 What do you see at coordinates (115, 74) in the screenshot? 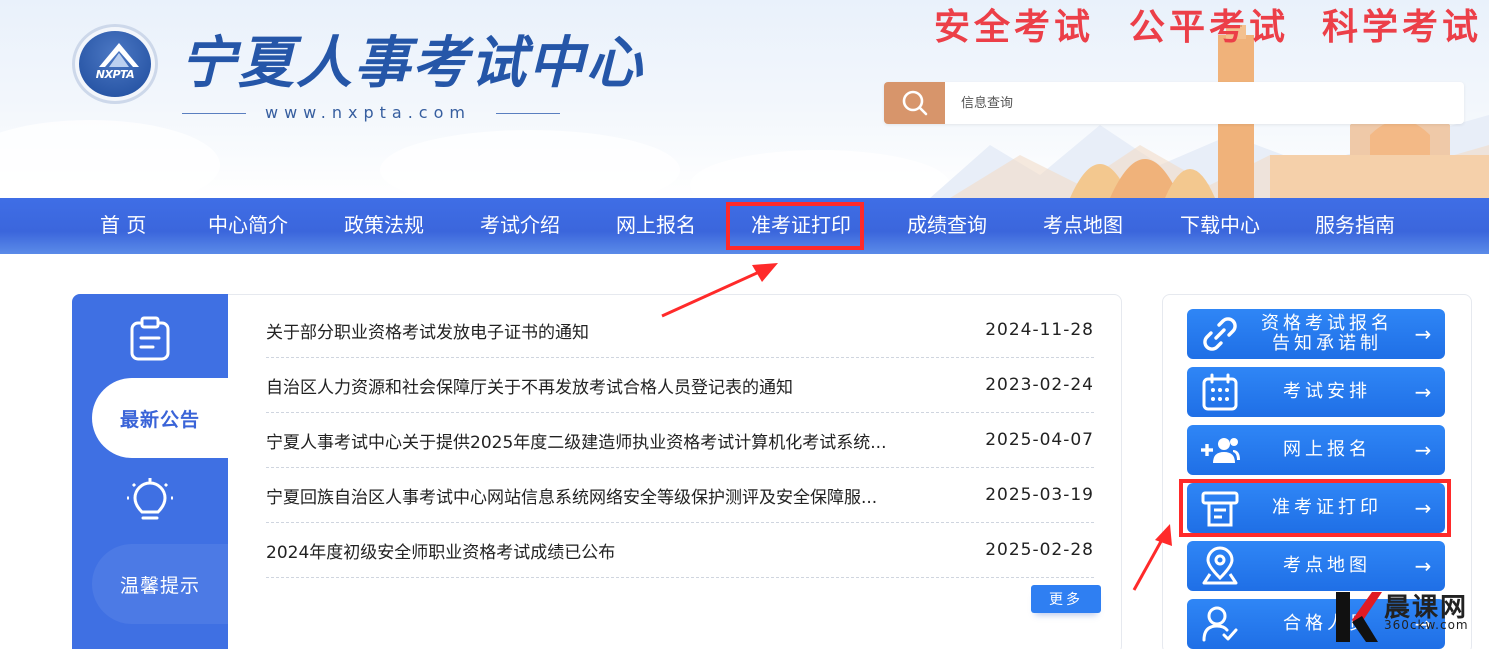
I see `logo-abbr: NXPTA` at bounding box center [115, 74].